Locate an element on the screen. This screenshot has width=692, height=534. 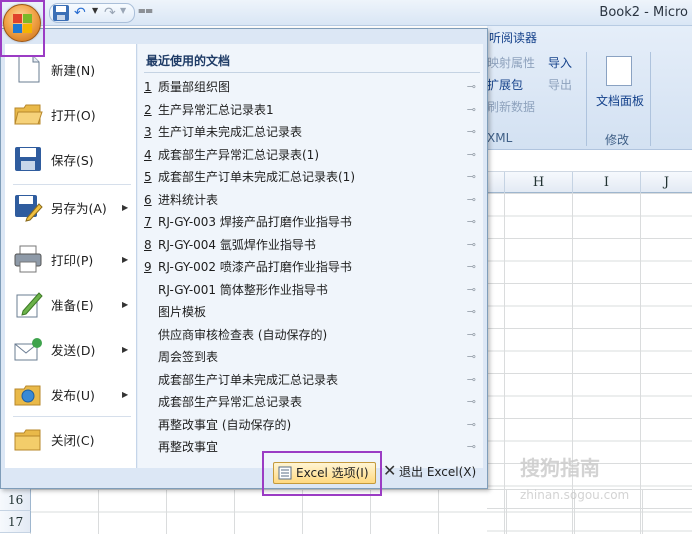
recent-document-name: 成套部生产订单未完成汇总记录表 is located at coordinates (248, 379).